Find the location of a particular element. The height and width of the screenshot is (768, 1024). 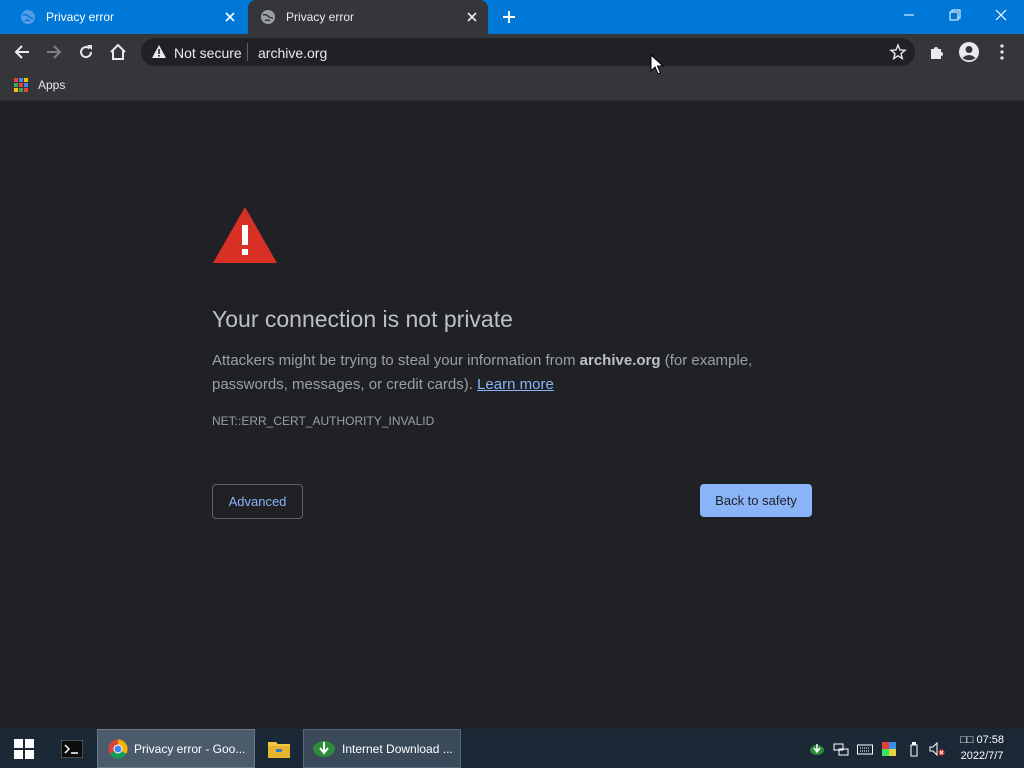

title-bar: Privacy error Privacy error is located at coordinates (512, 17).